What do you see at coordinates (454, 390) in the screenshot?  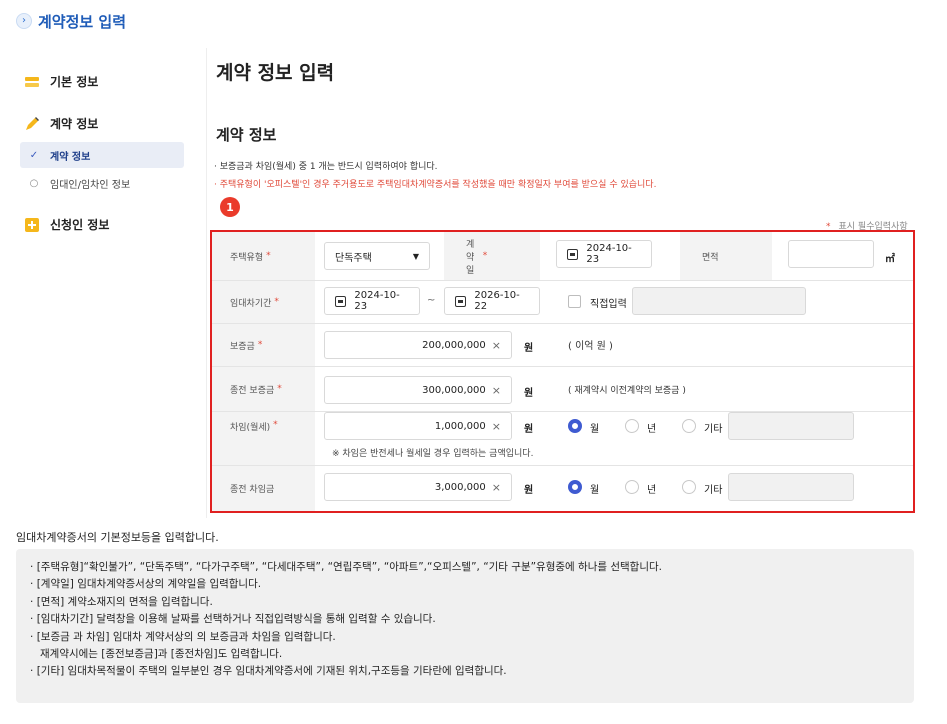 I see `prev-deposit-value: 300,000,000` at bounding box center [454, 390].